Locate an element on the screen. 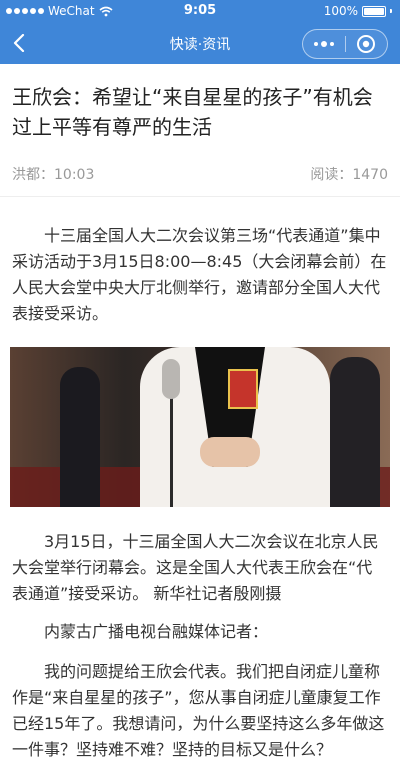 Image resolution: width=400 pixels, height=763 pixels. app-header: WeChat 9:05 100% 快读·资讯 is located at coordinates (200, 32).